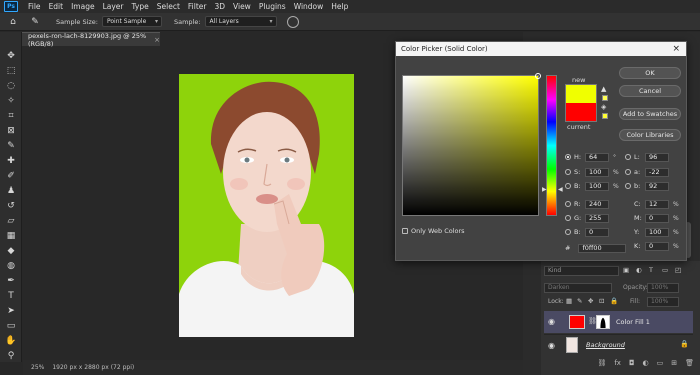 Image resolution: width=700 pixels, height=375 pixels. What do you see at coordinates (83, 6) in the screenshot?
I see `menu-image: Image` at bounding box center [83, 6].